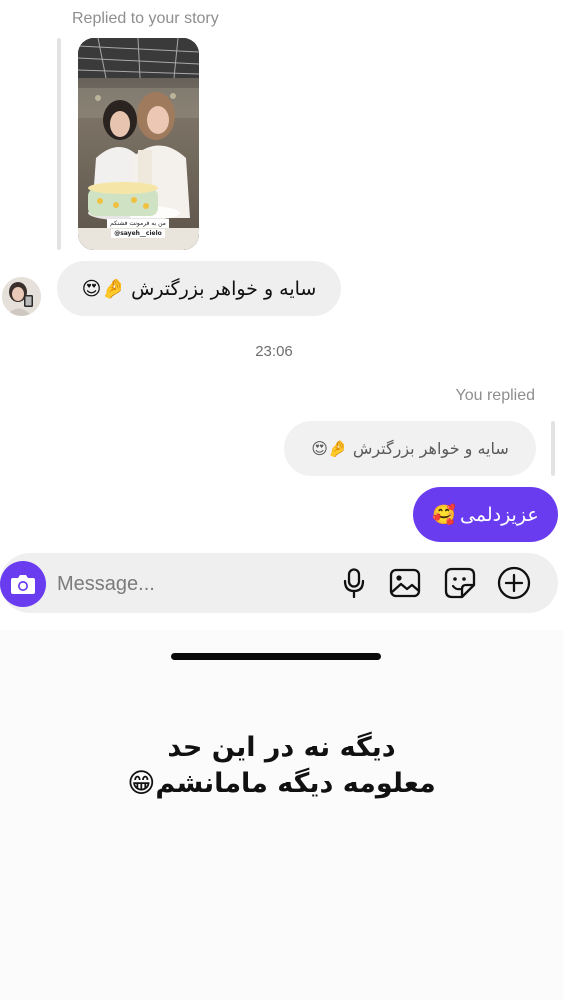  What do you see at coordinates (138, 233) in the screenshot?
I see `story-caption-username: @sayeh__cielo` at bounding box center [138, 233].